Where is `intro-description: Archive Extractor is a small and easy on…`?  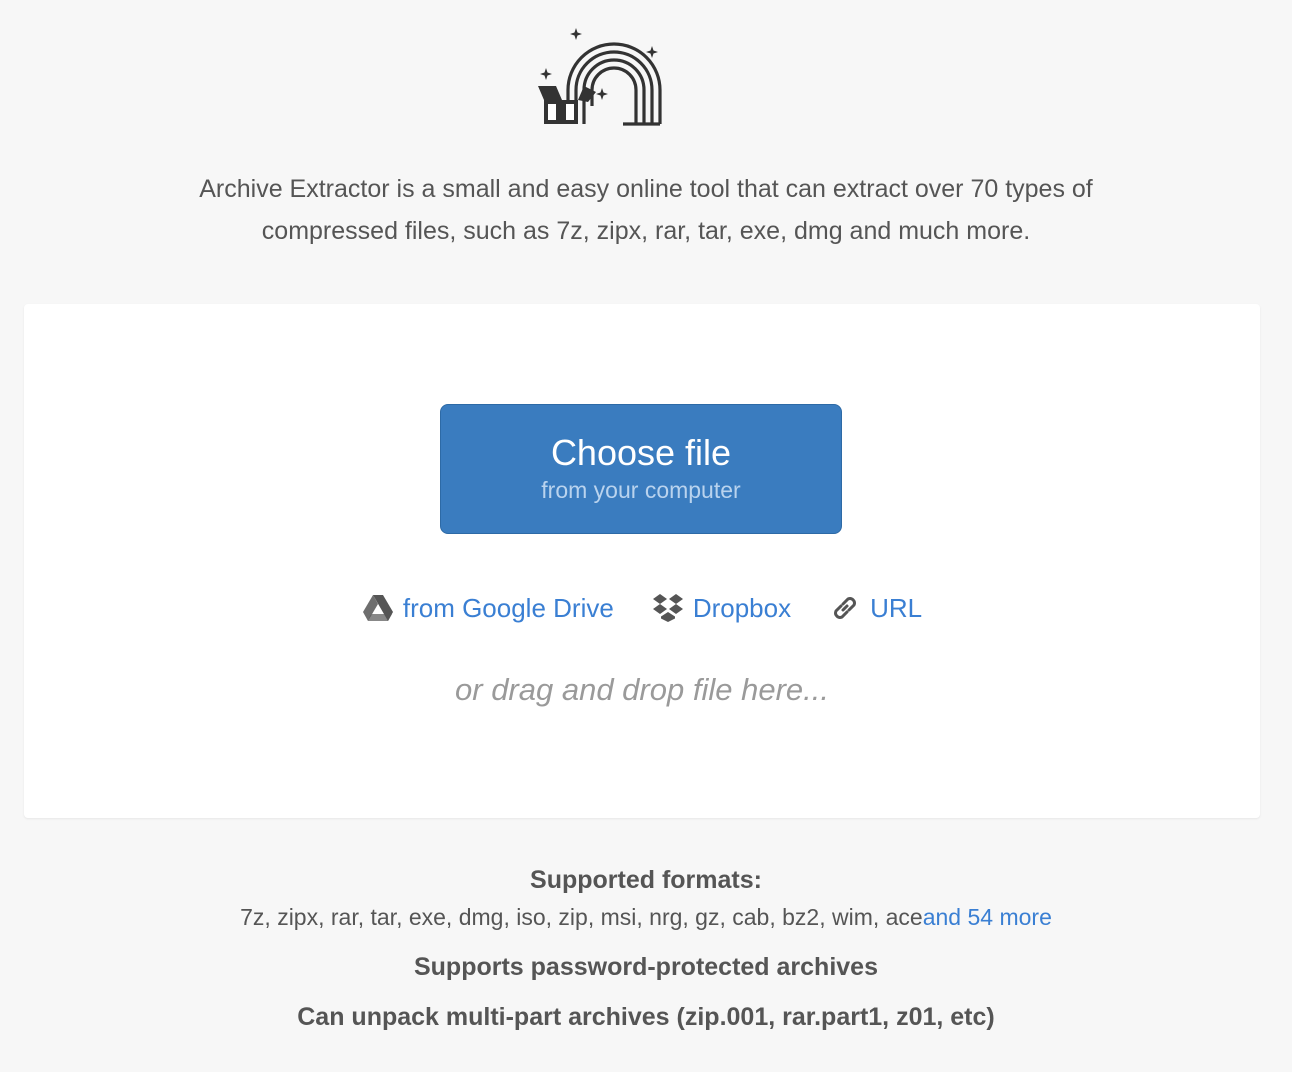
intro-description: Archive Extractor is a small and easy on… is located at coordinates (646, 210).